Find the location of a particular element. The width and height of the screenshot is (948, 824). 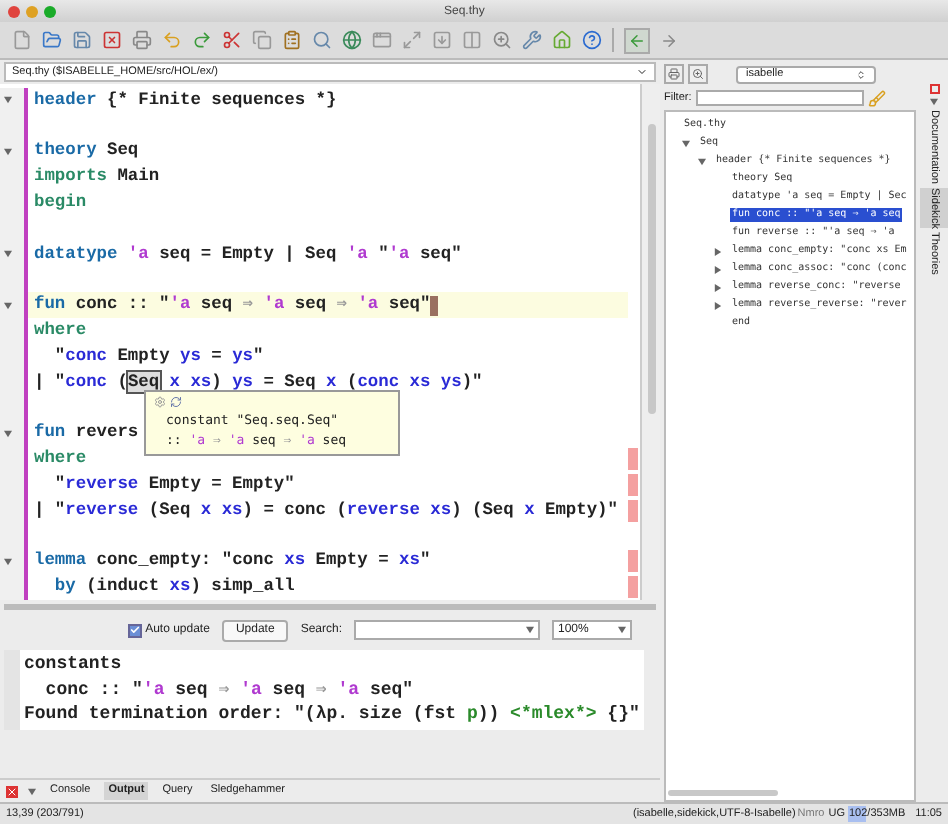

updown-icon is located at coordinates (861, 74).